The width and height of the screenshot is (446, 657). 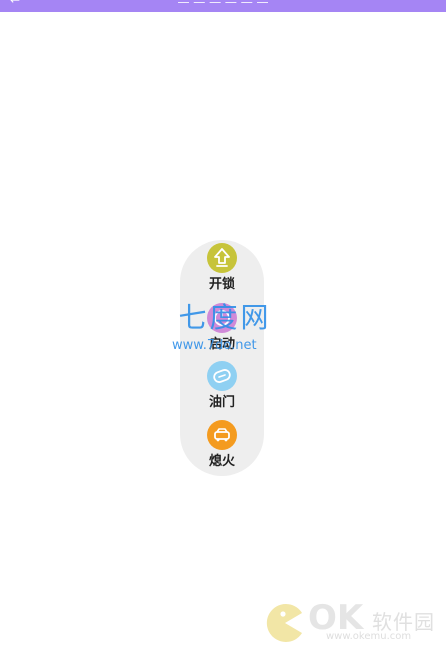 What do you see at coordinates (222, 318) in the screenshot?
I see `start-icon` at bounding box center [222, 318].